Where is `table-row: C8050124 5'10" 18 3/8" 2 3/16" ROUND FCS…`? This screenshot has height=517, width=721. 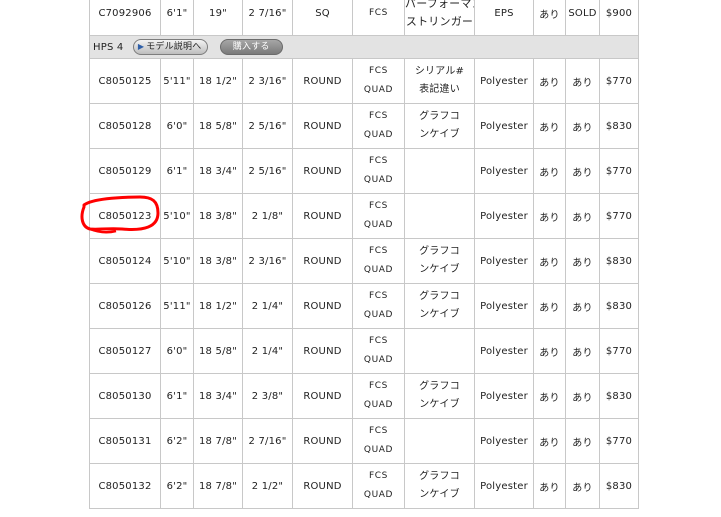 table-row: C8050124 5'10" 18 3/8" 2 3/16" ROUND FCS… is located at coordinates (364, 261).